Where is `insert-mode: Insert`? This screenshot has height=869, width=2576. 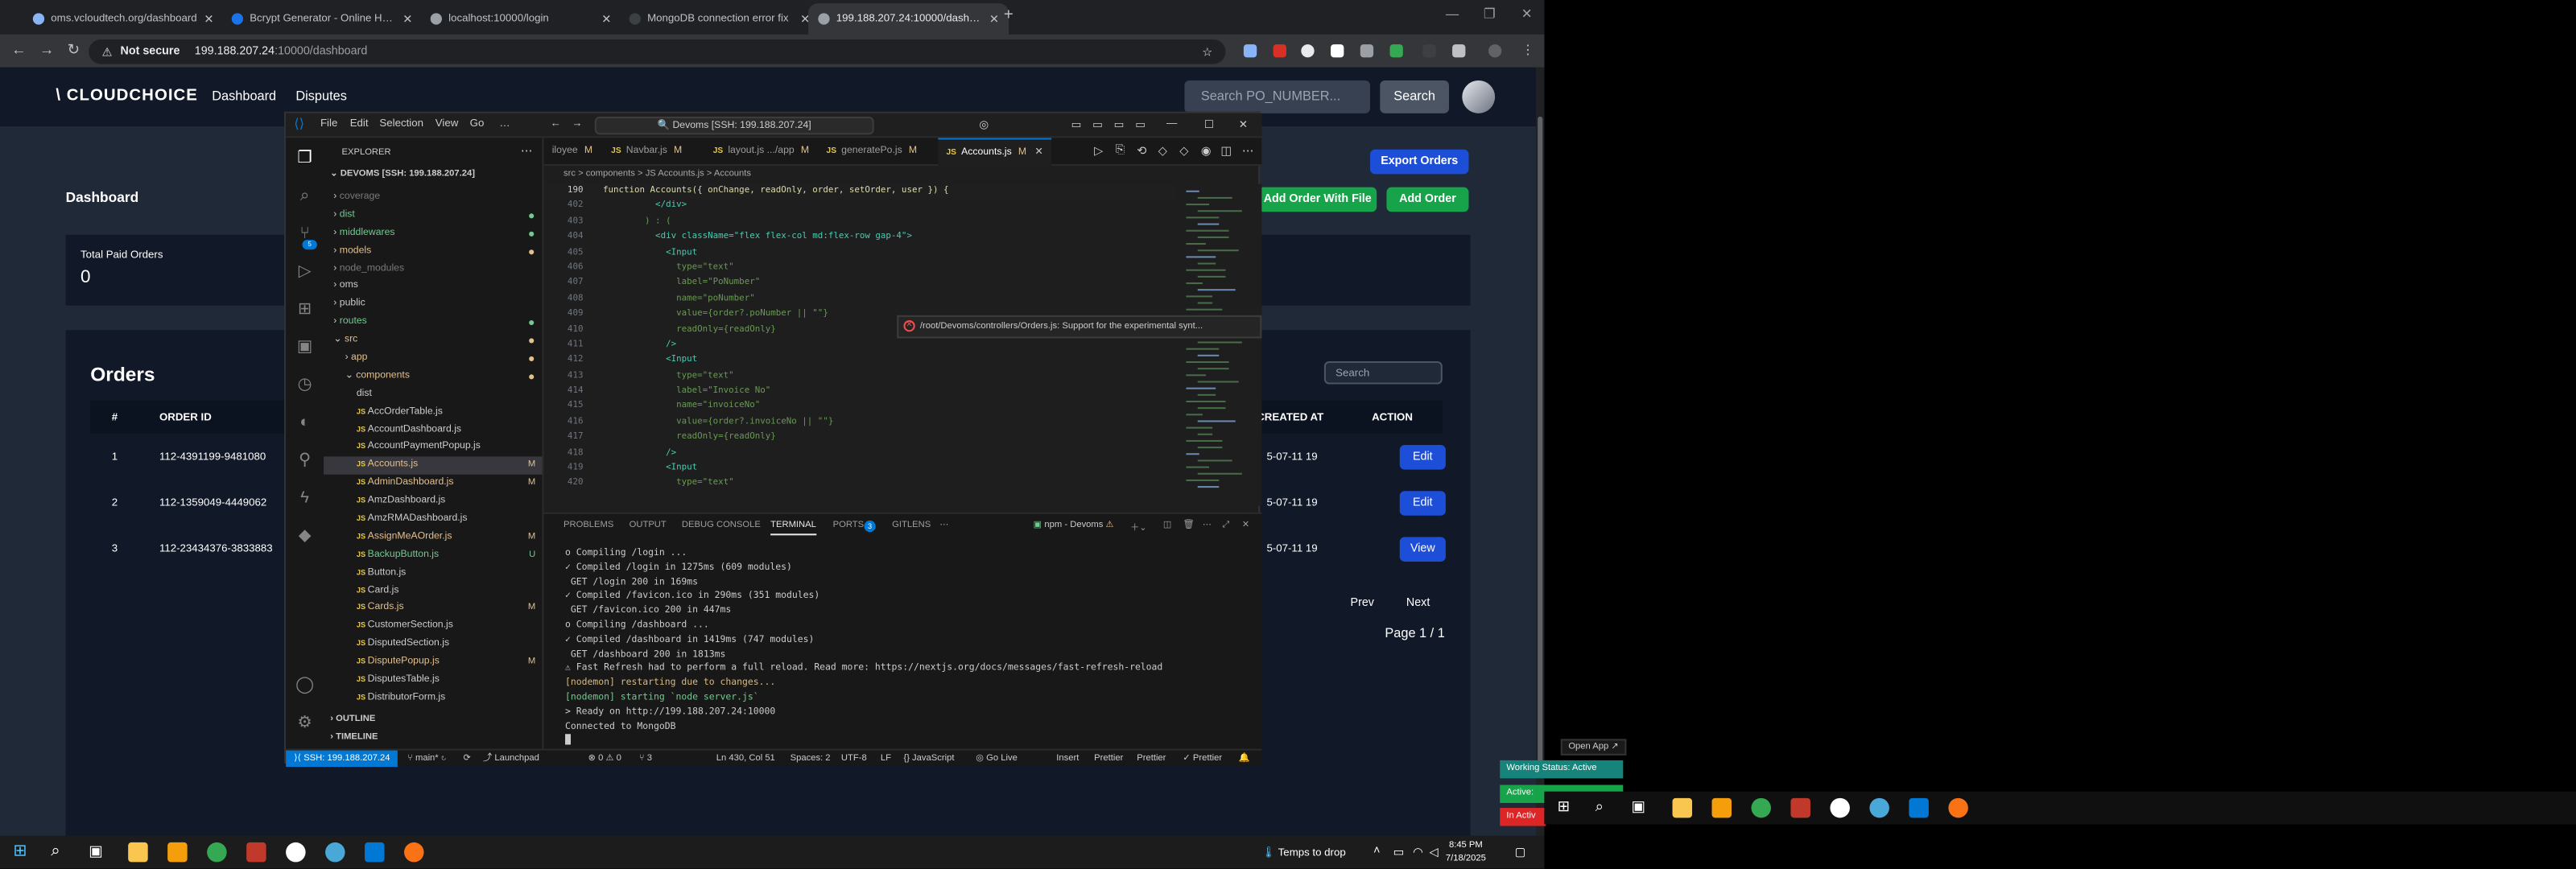
insert-mode: Insert is located at coordinates (1067, 759).